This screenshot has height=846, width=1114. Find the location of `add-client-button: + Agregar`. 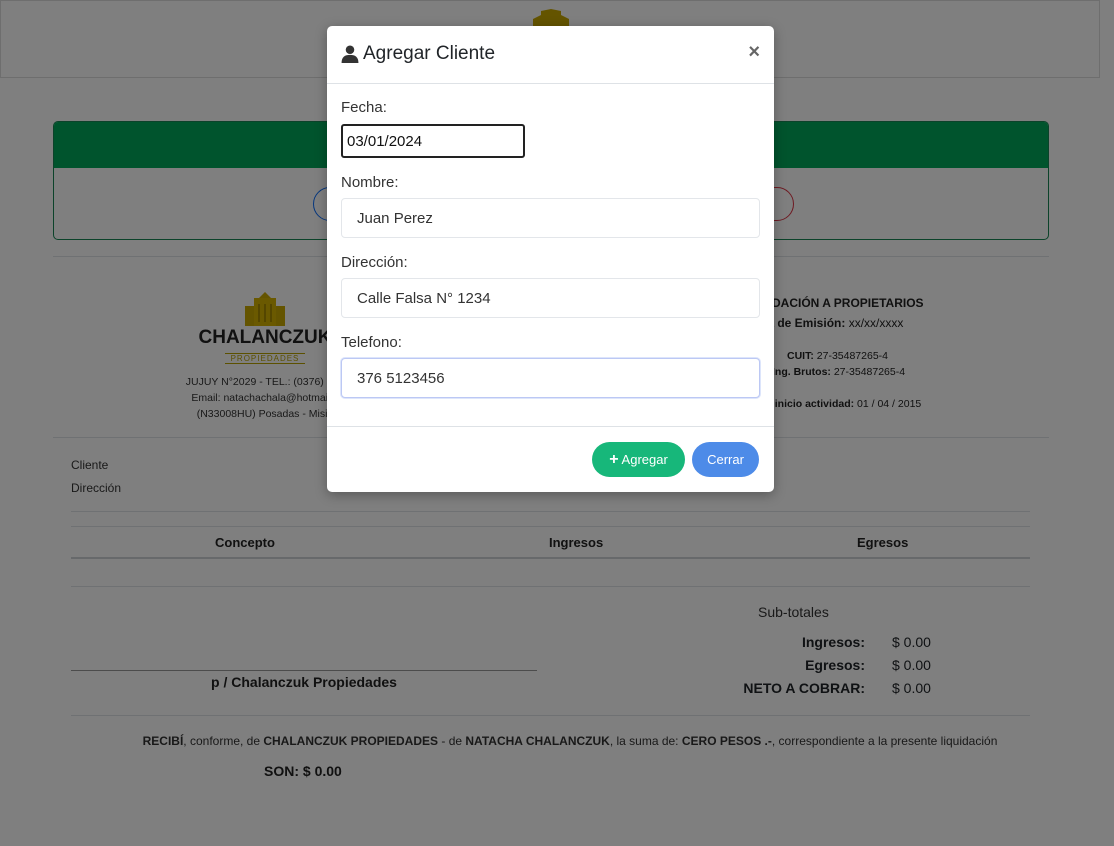

add-client-button: + Agregar is located at coordinates (638, 459).